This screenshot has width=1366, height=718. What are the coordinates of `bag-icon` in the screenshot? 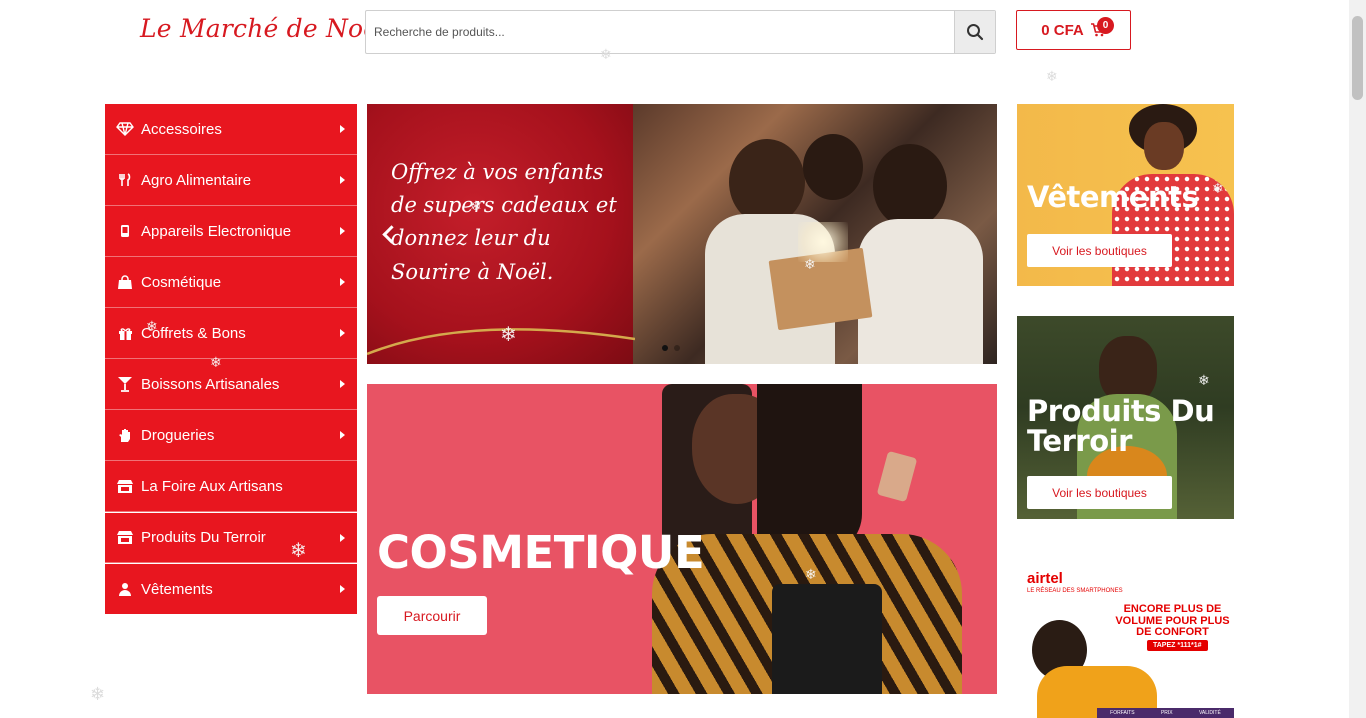 It's located at (125, 282).